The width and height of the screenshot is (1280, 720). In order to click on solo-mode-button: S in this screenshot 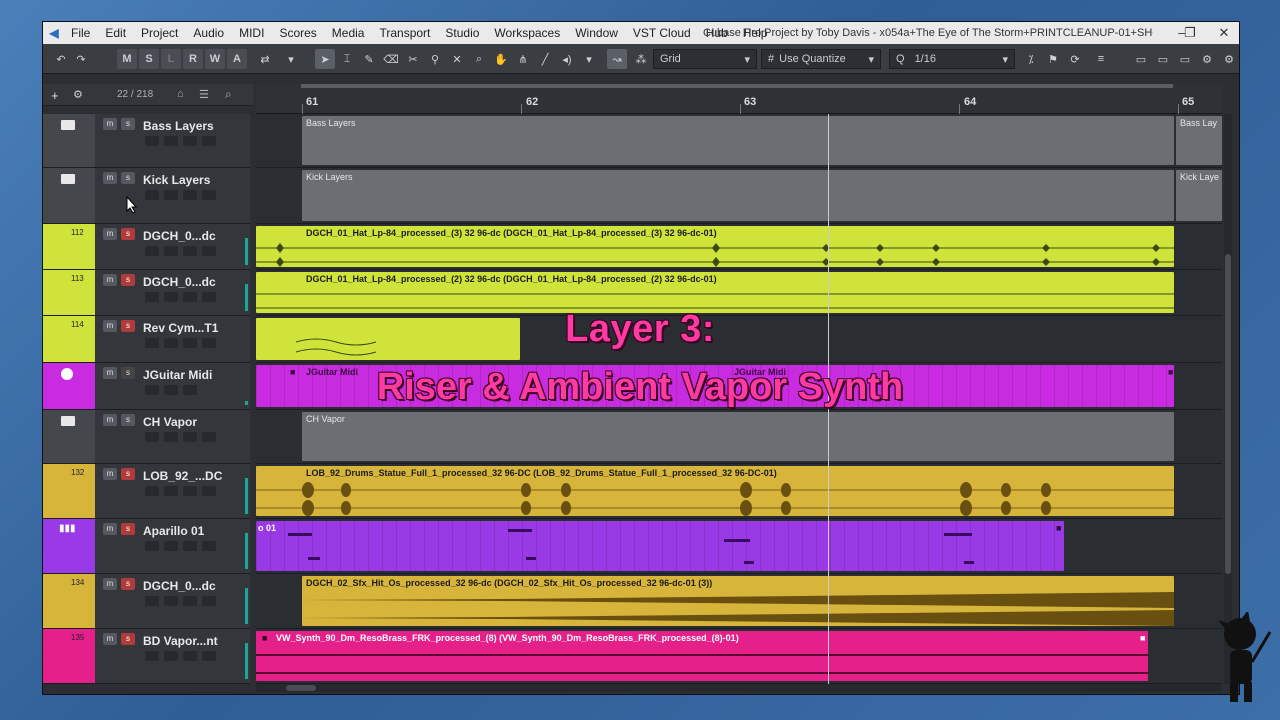, I will do `click(149, 59)`.